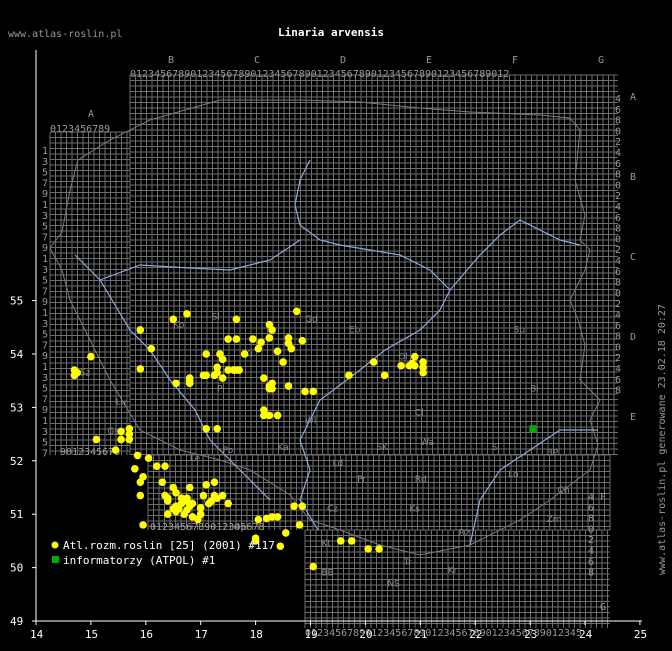  What do you see at coordinates (37, 634) in the screenshot?
I see `x-tick-label: 14` at bounding box center [37, 634].